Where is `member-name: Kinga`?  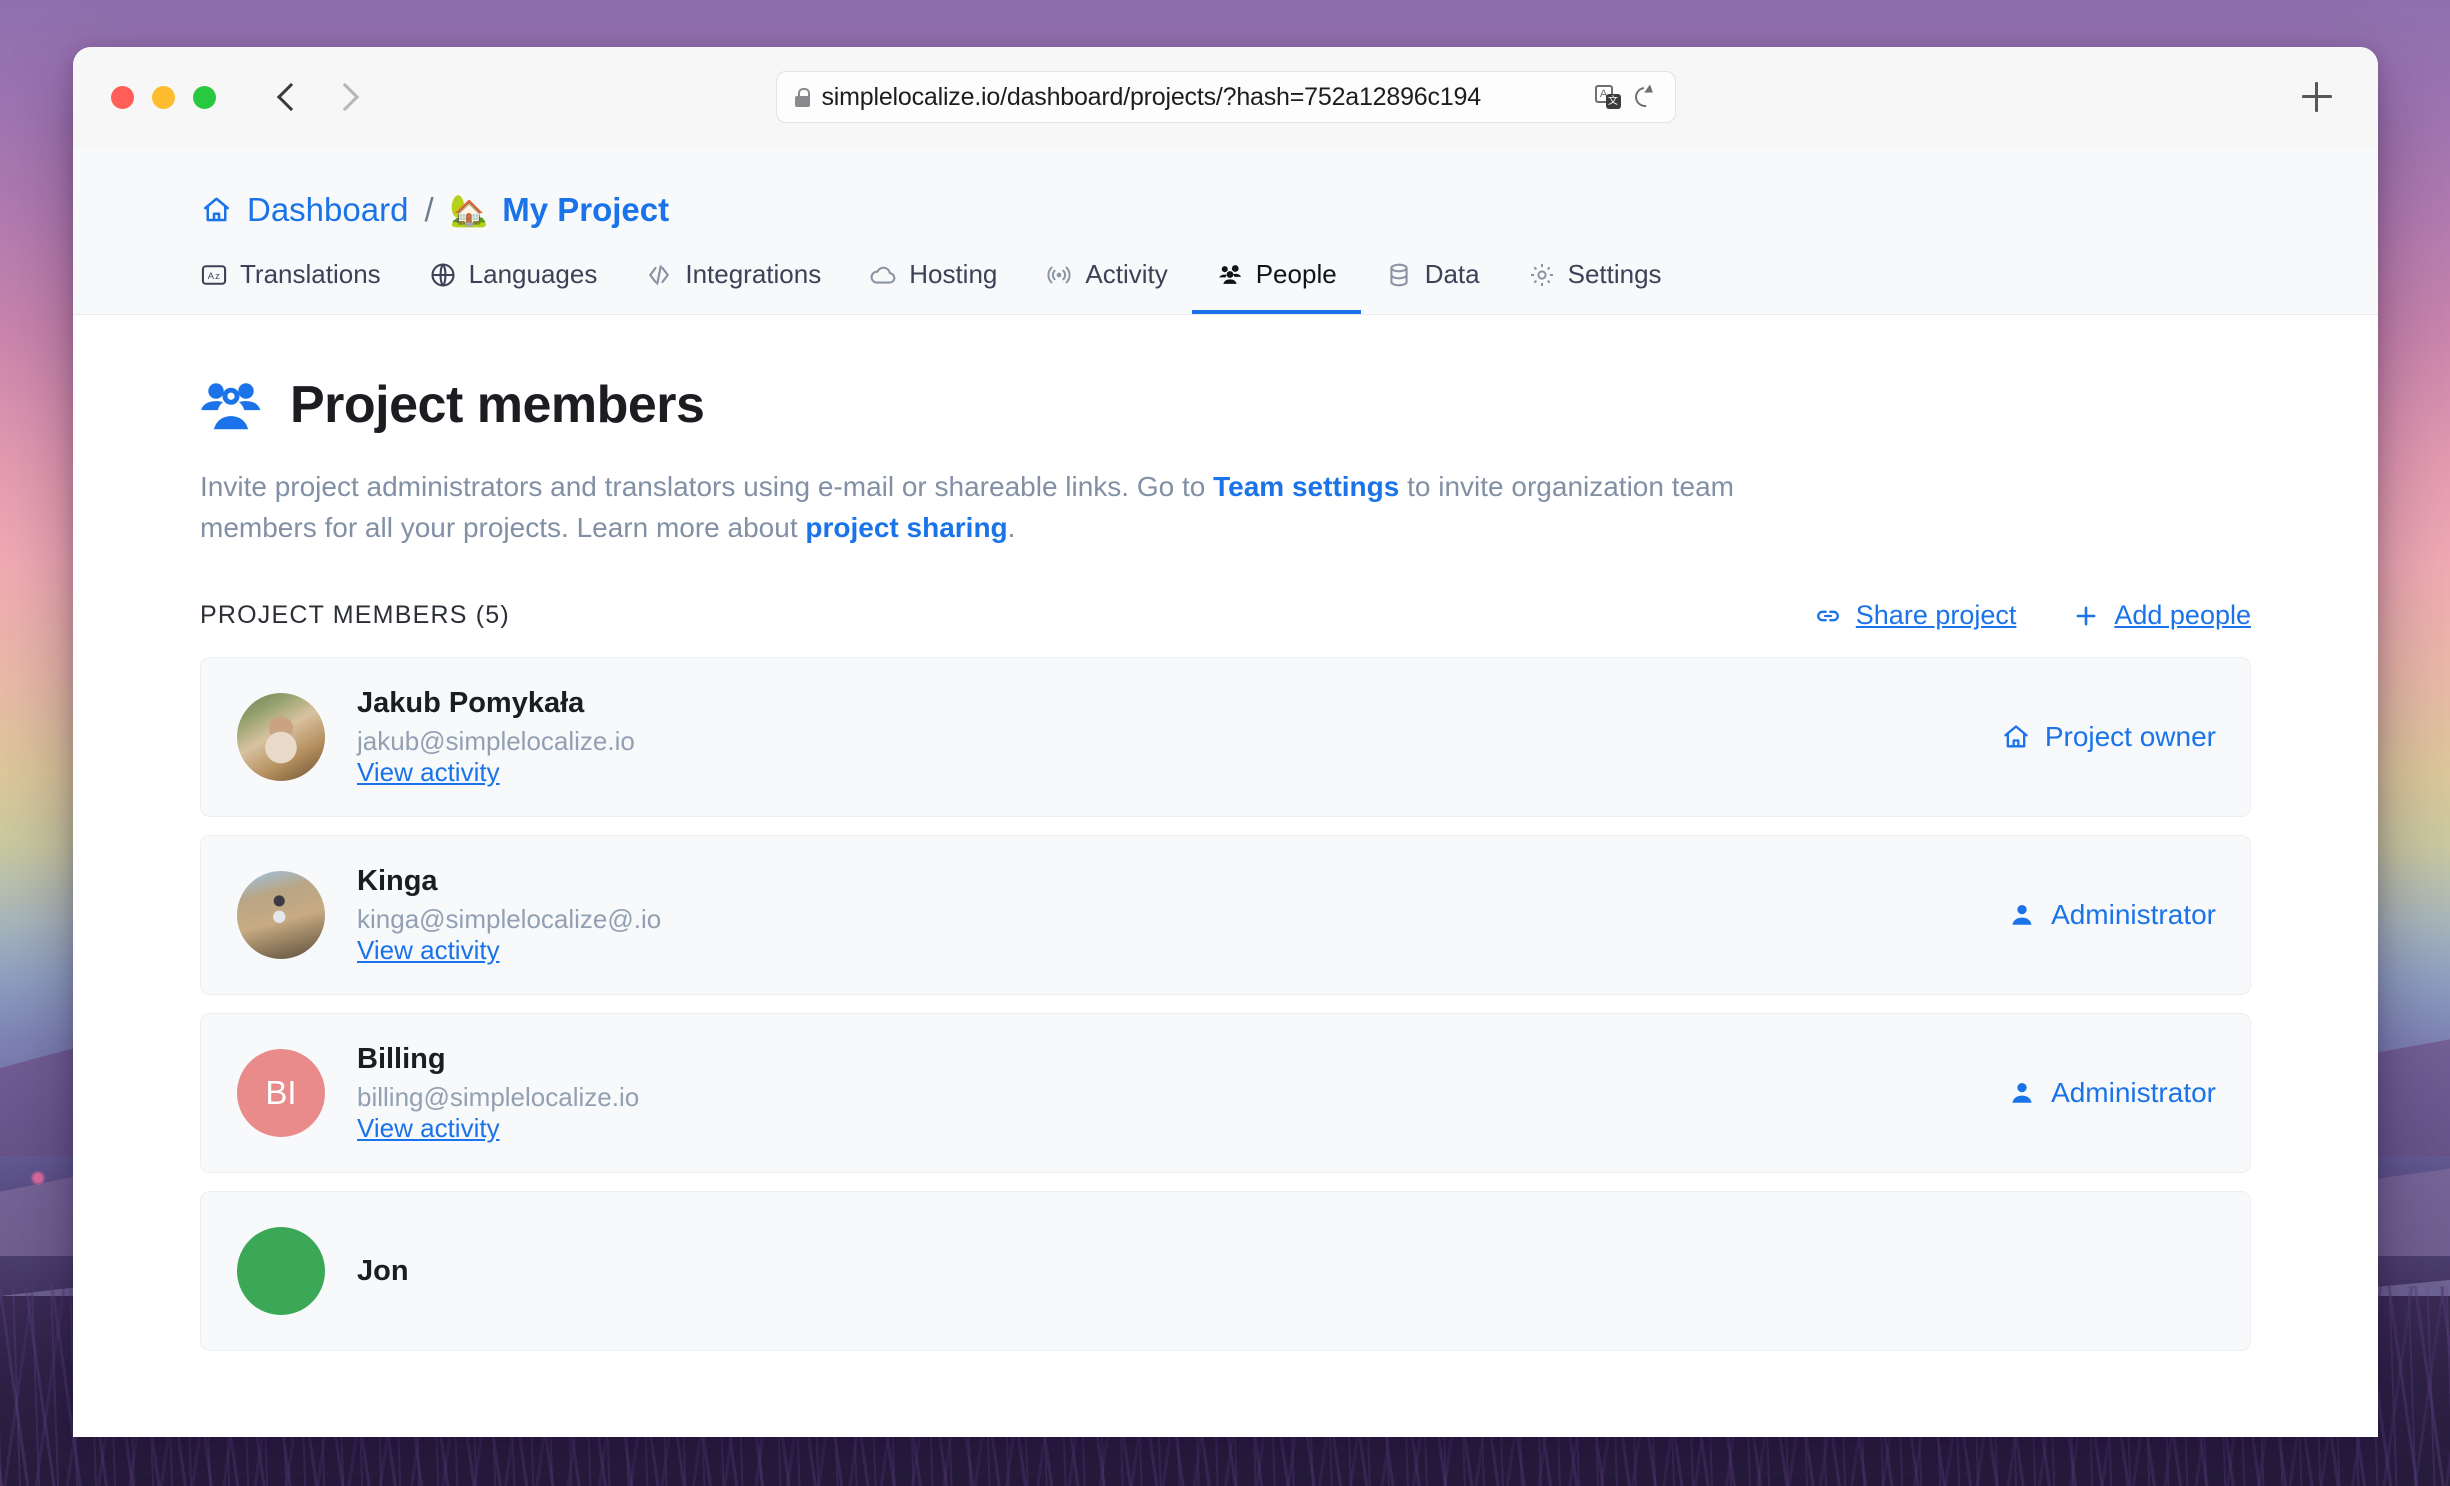
member-name: Kinga is located at coordinates (397, 880).